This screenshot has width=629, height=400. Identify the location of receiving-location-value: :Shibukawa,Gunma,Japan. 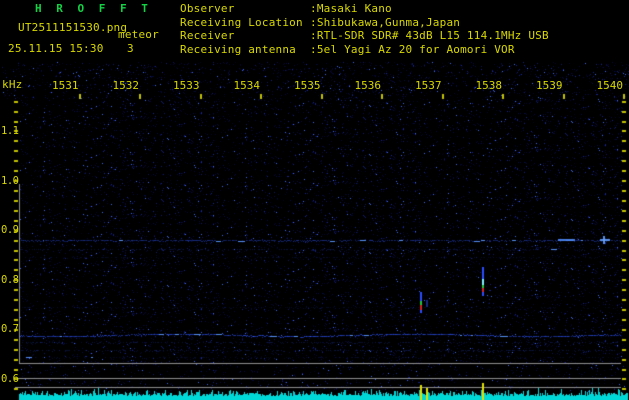
(385, 22).